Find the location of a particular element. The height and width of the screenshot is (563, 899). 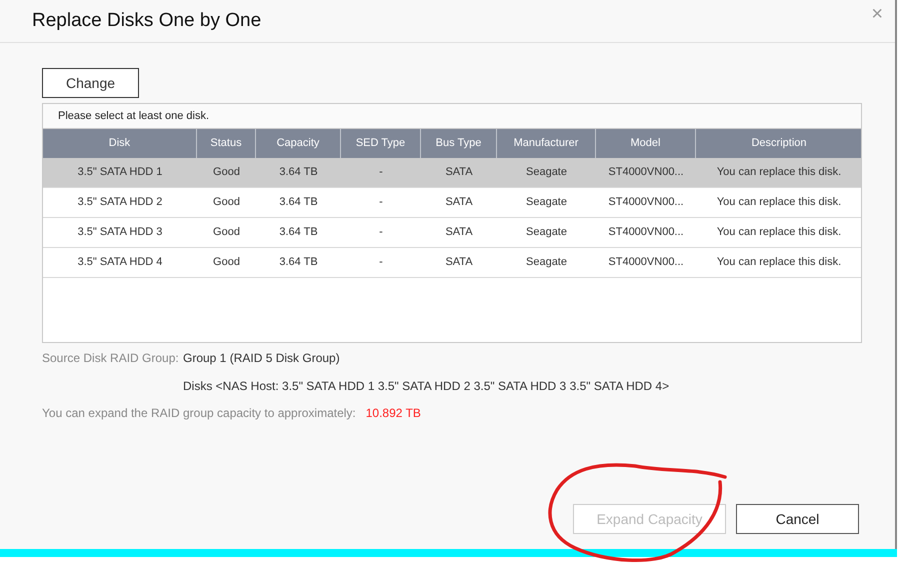

close-button: × is located at coordinates (877, 14).